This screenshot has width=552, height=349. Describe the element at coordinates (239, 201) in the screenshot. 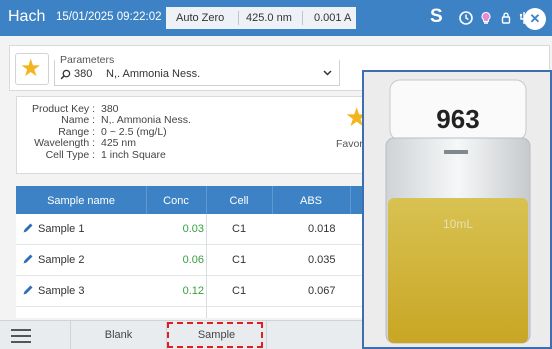

I see `column-header-cell: Cell` at that location.